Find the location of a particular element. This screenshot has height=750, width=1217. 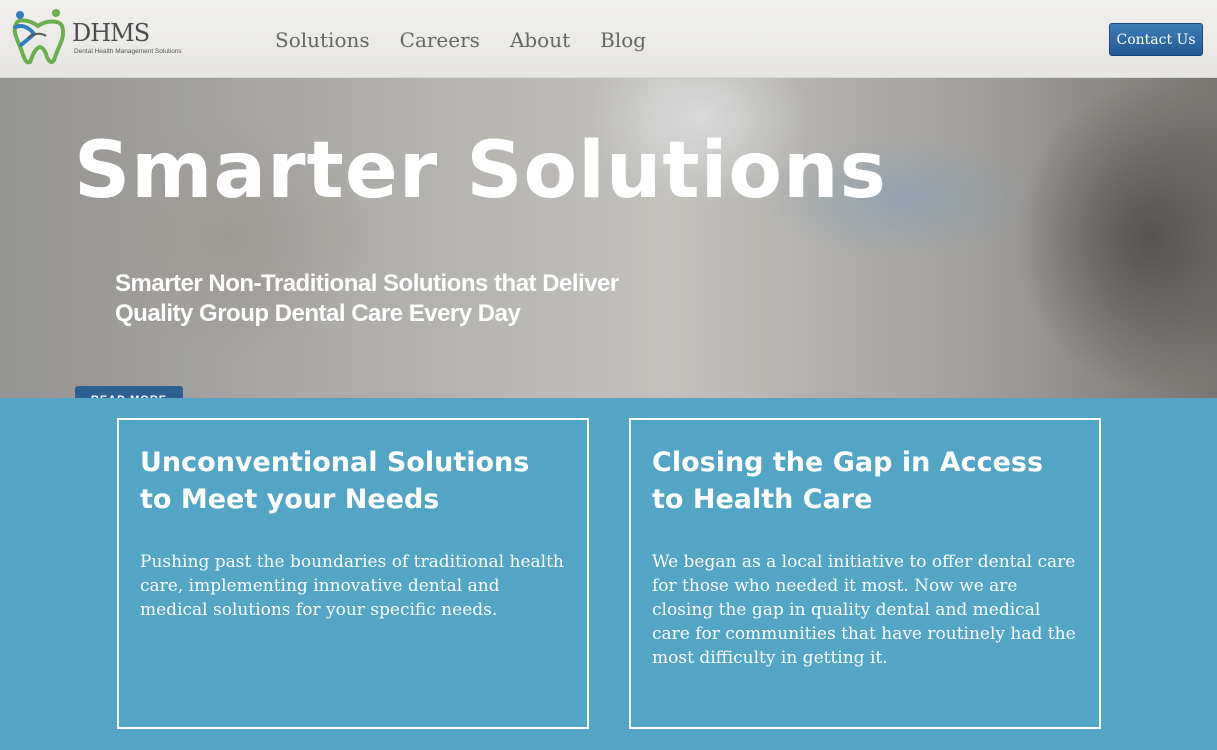

nav-blog: Blog is located at coordinates (623, 40).